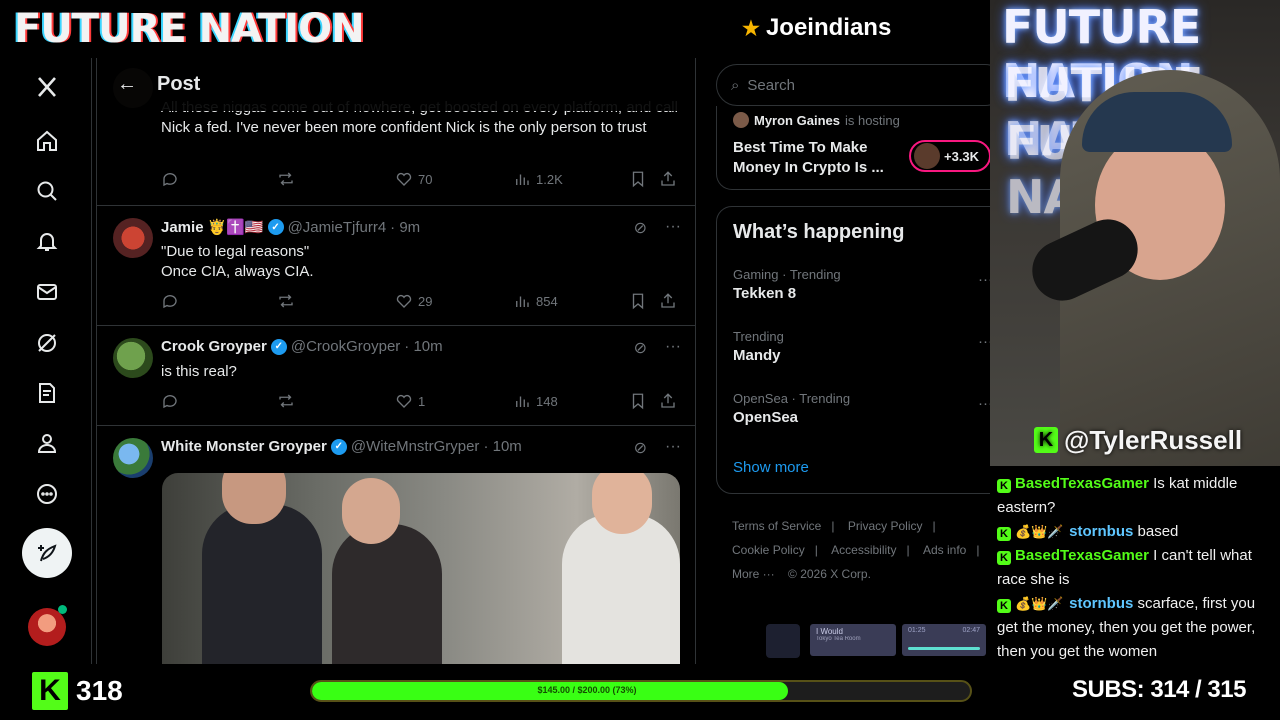 Image resolution: width=1280 pixels, height=720 pixels. I want to click on timestamp: · 9m, so click(405, 227).